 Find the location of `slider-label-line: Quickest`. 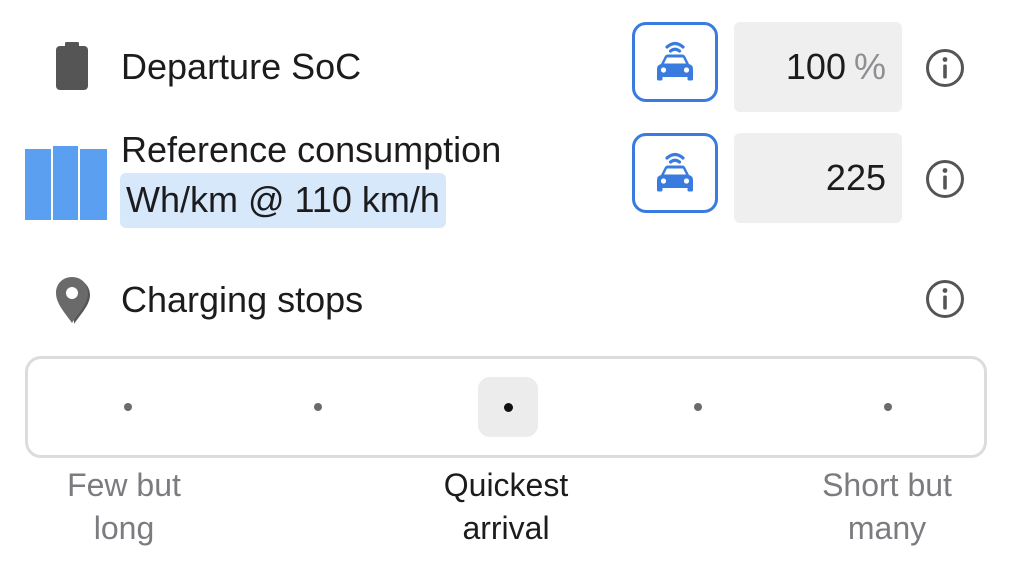

slider-label-line: Quickest is located at coordinates (506, 485).